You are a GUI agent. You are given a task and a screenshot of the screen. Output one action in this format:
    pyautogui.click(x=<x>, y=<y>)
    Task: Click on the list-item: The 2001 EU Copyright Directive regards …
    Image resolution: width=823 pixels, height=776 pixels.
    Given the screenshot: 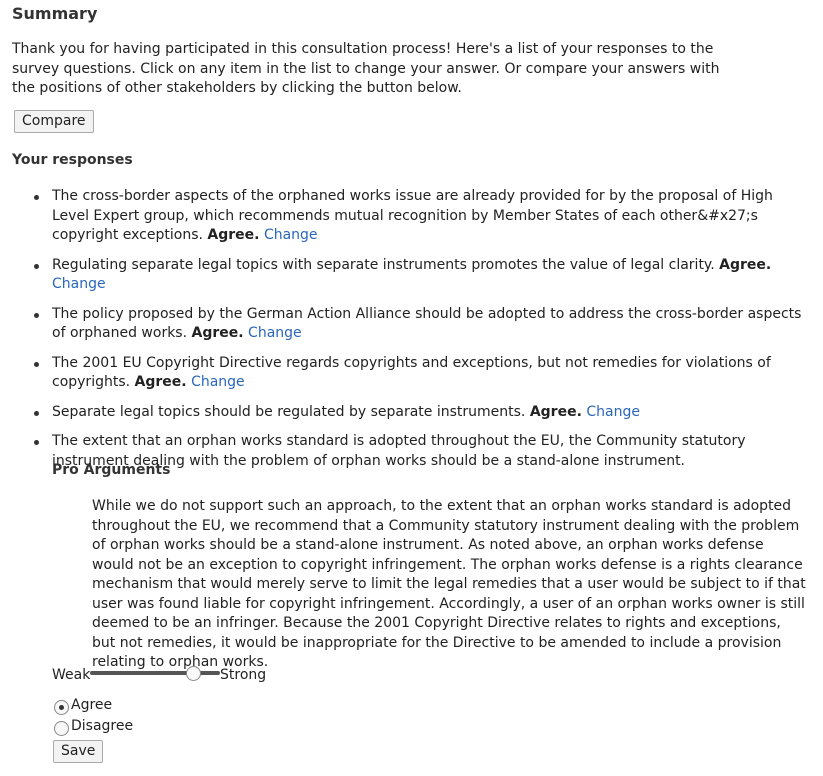 What is the action you would take?
    pyautogui.click(x=407, y=373)
    